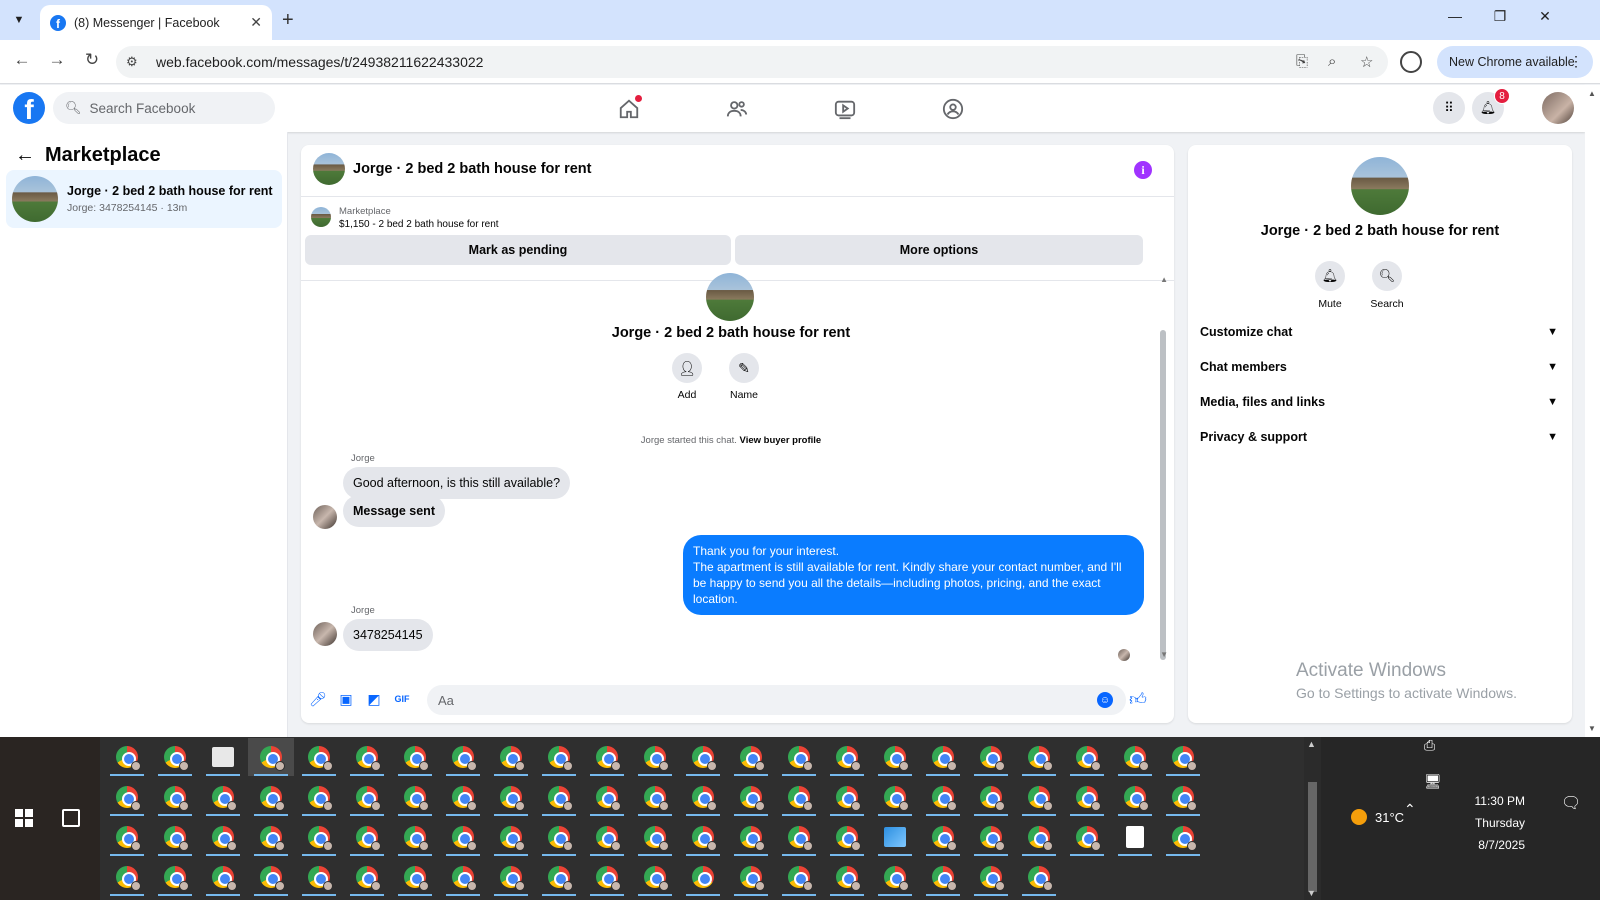 The width and height of the screenshot is (1600, 900). What do you see at coordinates (402, 699) in the screenshot?
I see `gif-icon: GIF` at bounding box center [402, 699].